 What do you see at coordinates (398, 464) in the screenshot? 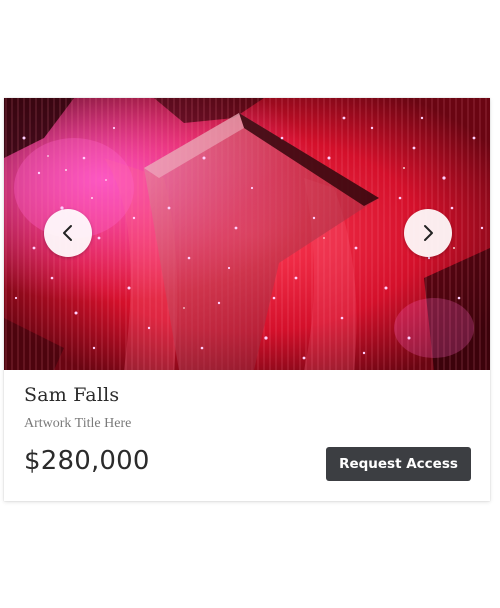
I see `request-access-button: Request Access` at bounding box center [398, 464].